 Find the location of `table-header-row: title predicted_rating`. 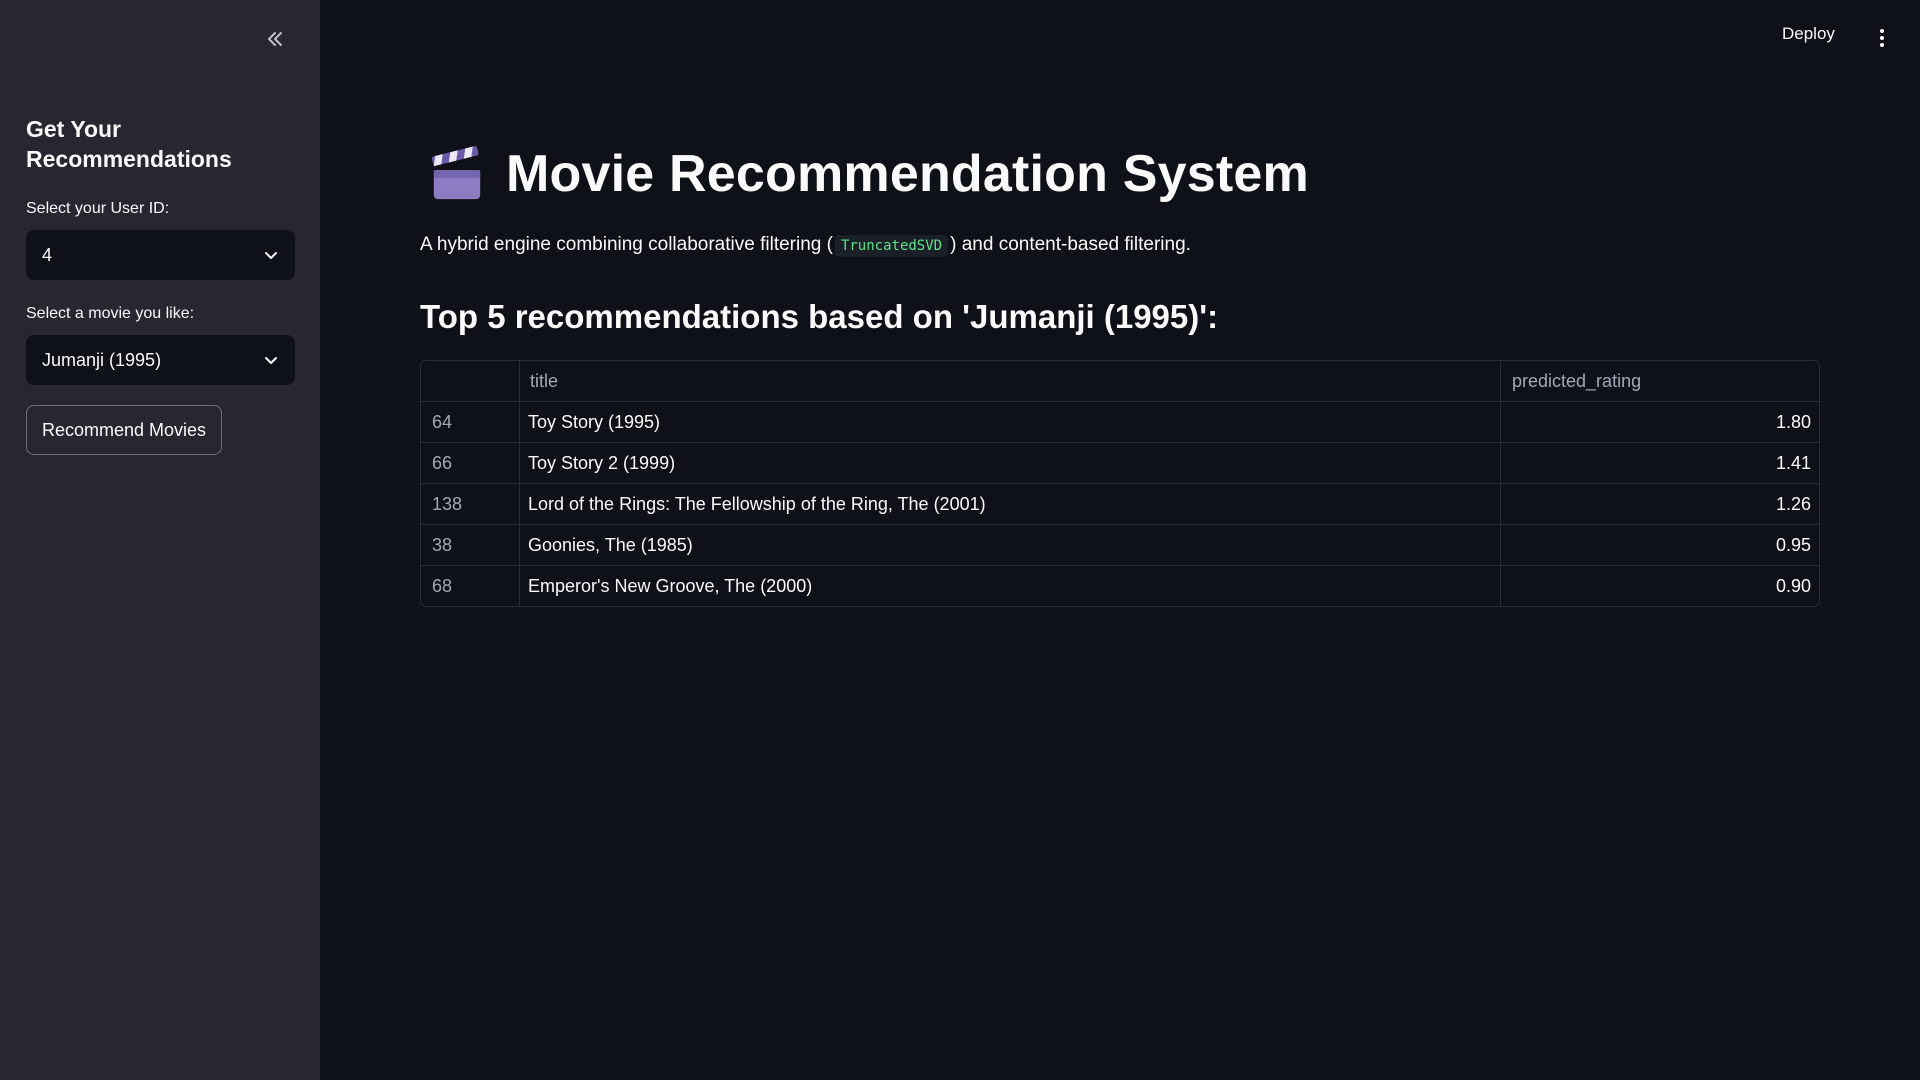

table-header-row: title predicted_rating is located at coordinates (1120, 381).